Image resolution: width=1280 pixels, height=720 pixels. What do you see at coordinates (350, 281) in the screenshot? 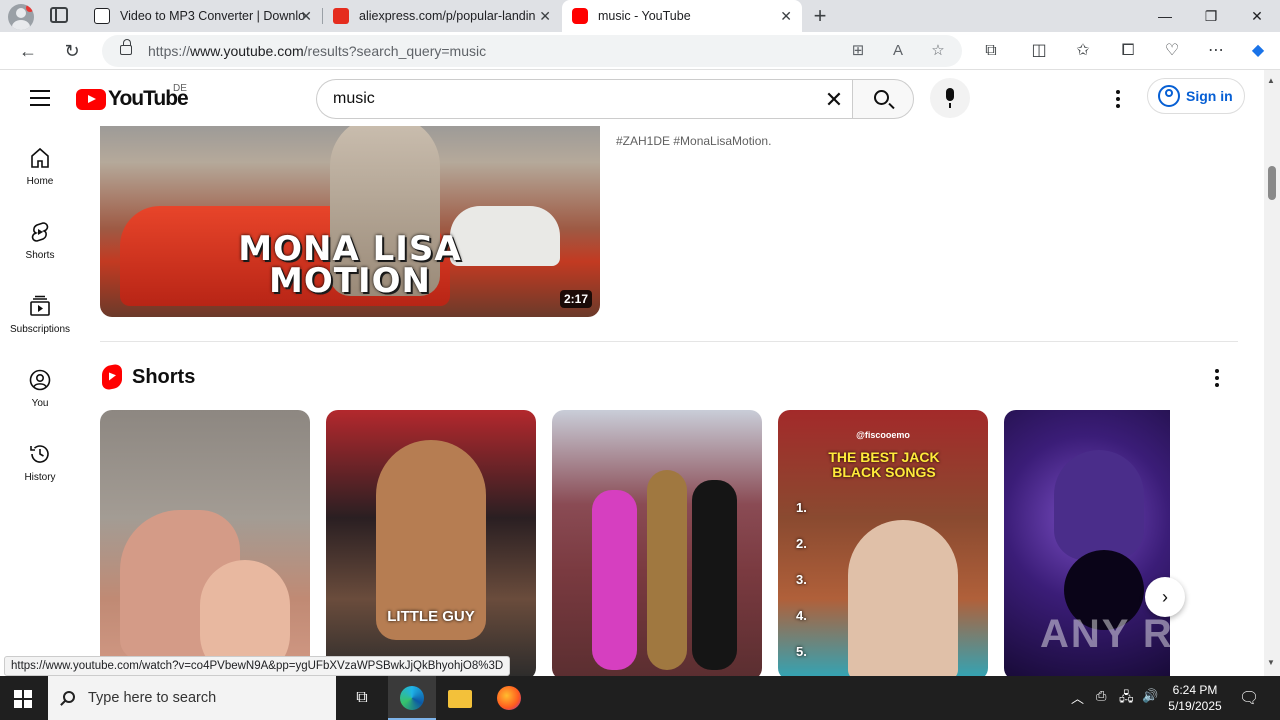
I see `thumbnail-title-line2: MOTION` at bounding box center [350, 281].